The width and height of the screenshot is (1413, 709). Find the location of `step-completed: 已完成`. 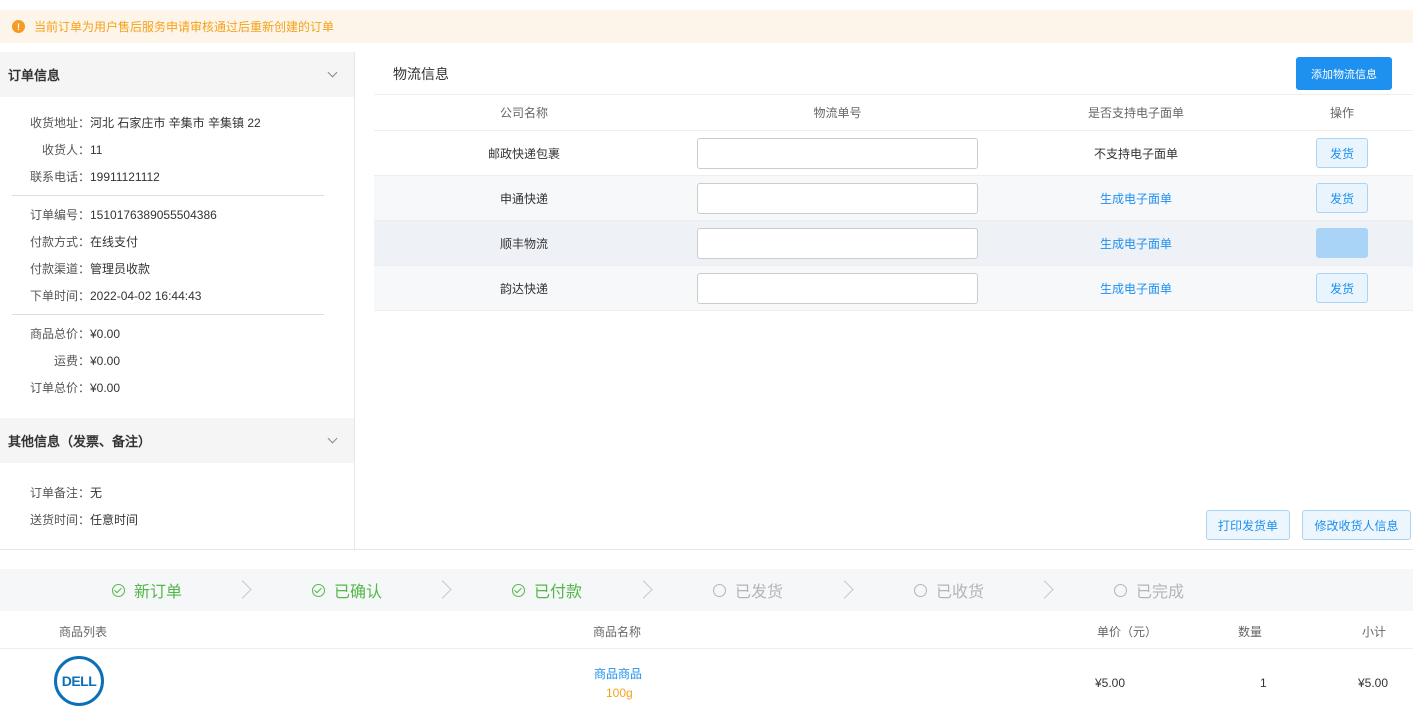

step-completed: 已完成 is located at coordinates (1149, 590).